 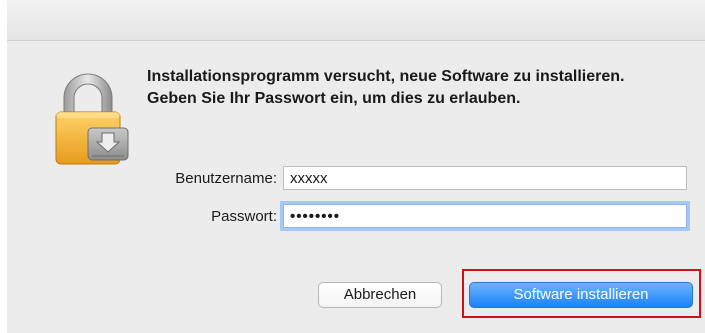 What do you see at coordinates (581, 295) in the screenshot?
I see `install-software-button: Software installieren` at bounding box center [581, 295].